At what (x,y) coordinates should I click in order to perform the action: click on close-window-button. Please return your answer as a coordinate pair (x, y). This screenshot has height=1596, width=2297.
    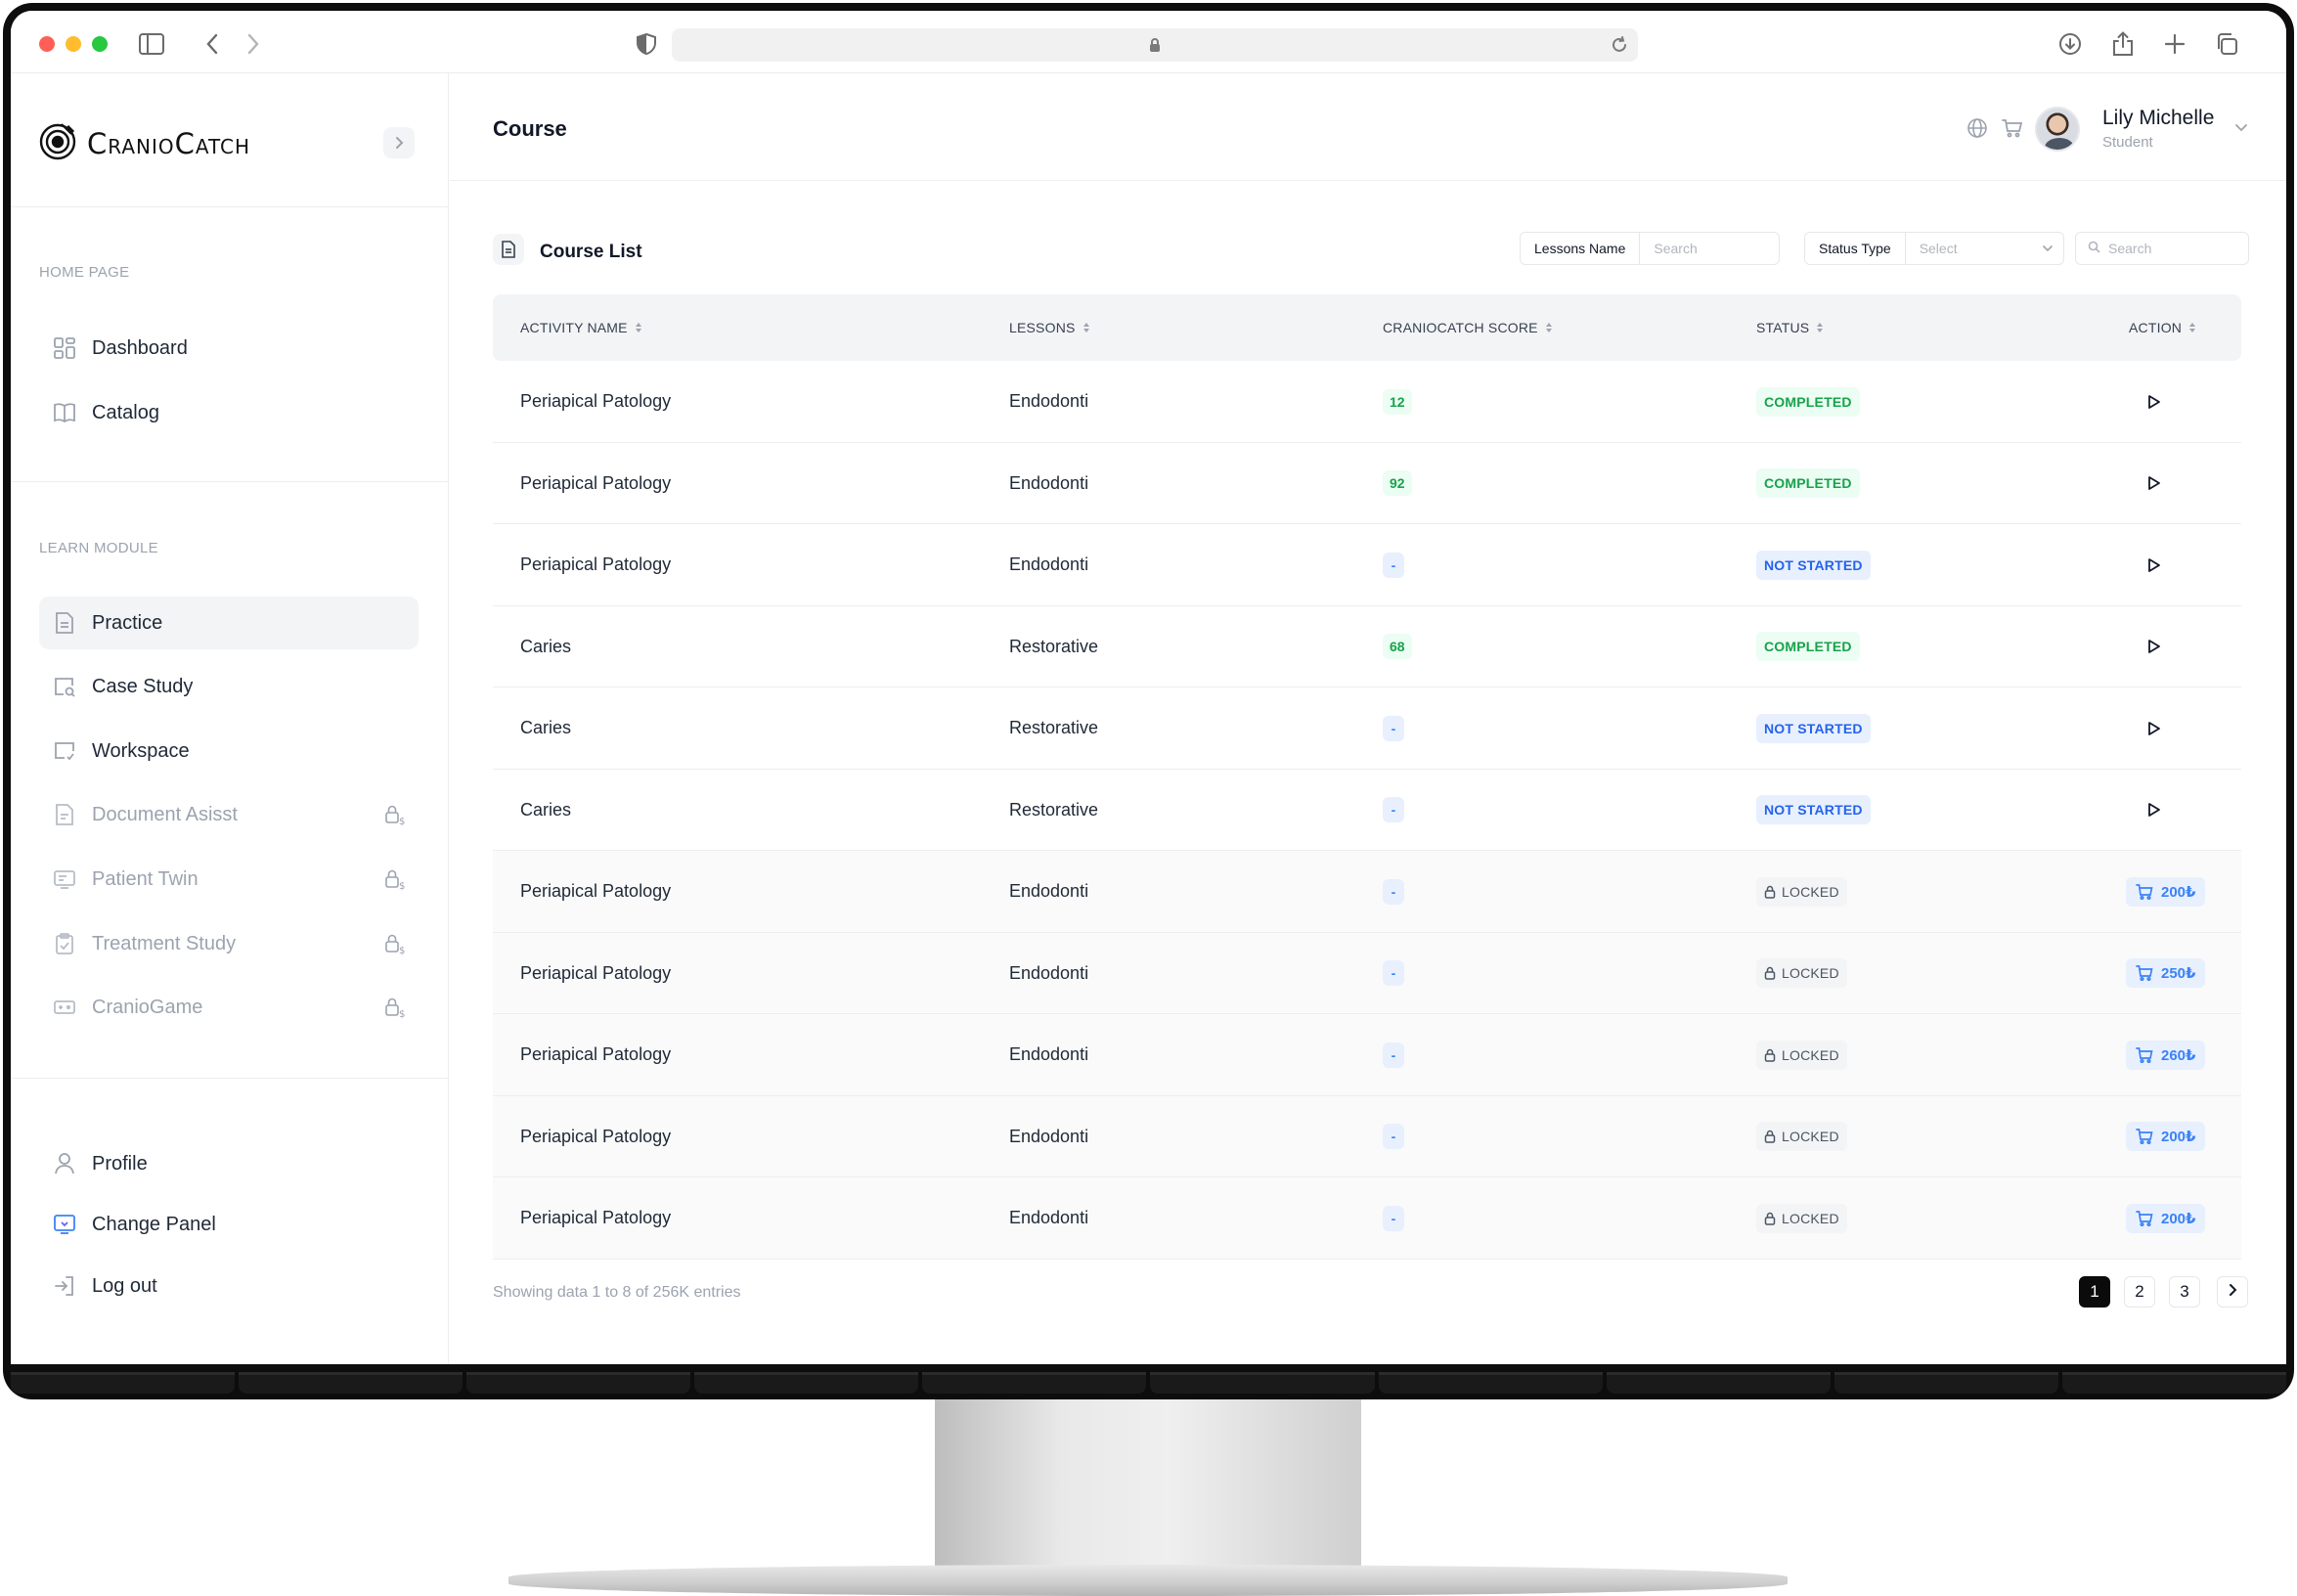
    Looking at the image, I should click on (47, 44).